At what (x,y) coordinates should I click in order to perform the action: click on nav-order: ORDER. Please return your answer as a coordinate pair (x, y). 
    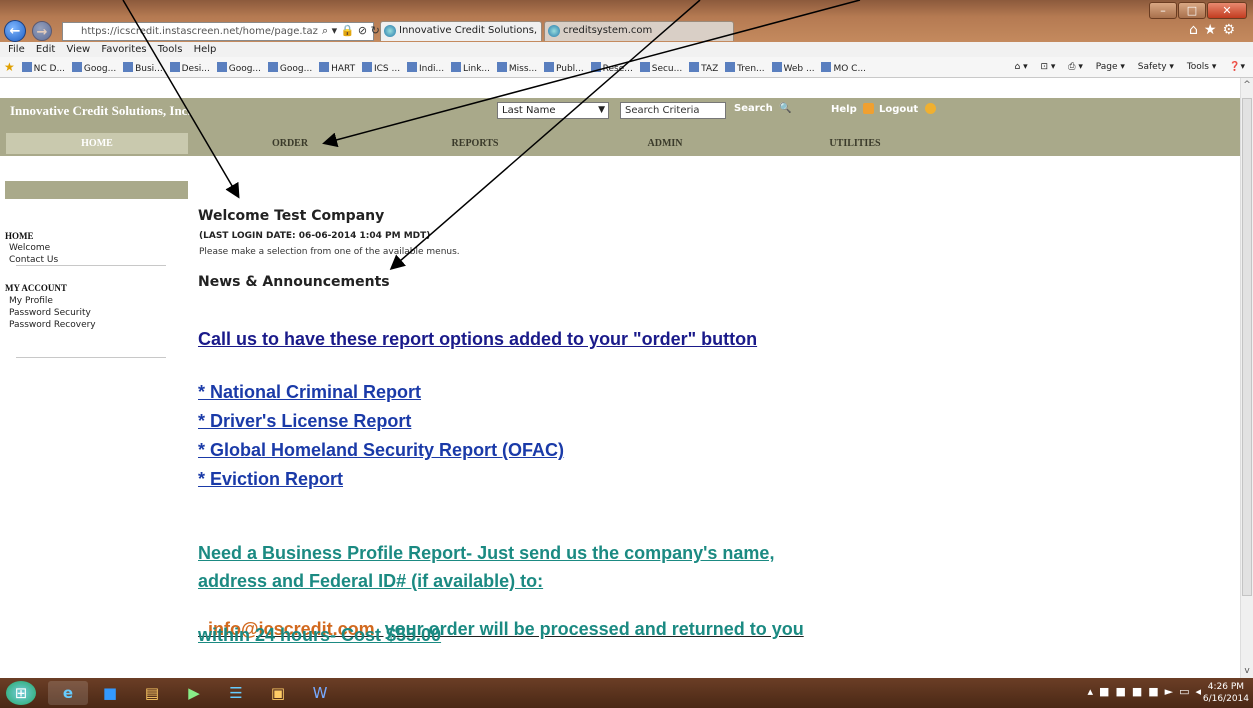
    Looking at the image, I should click on (290, 143).